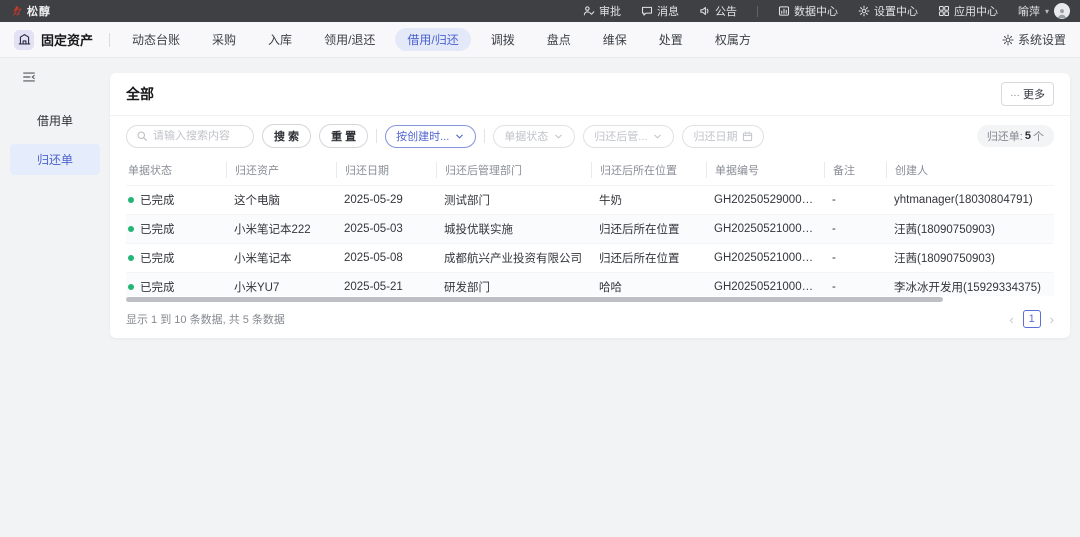  I want to click on search-input, so click(198, 136).